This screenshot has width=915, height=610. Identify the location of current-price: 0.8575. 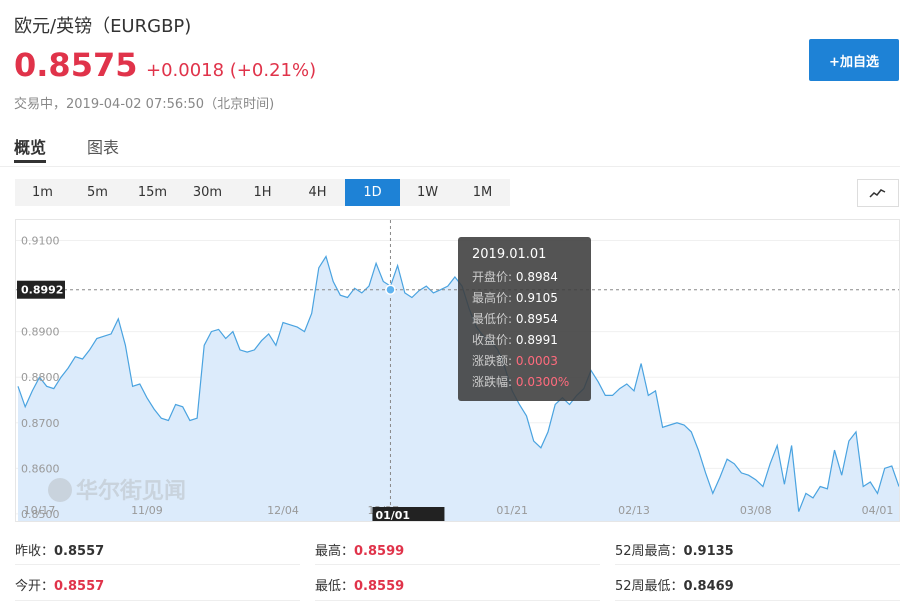
(76, 65).